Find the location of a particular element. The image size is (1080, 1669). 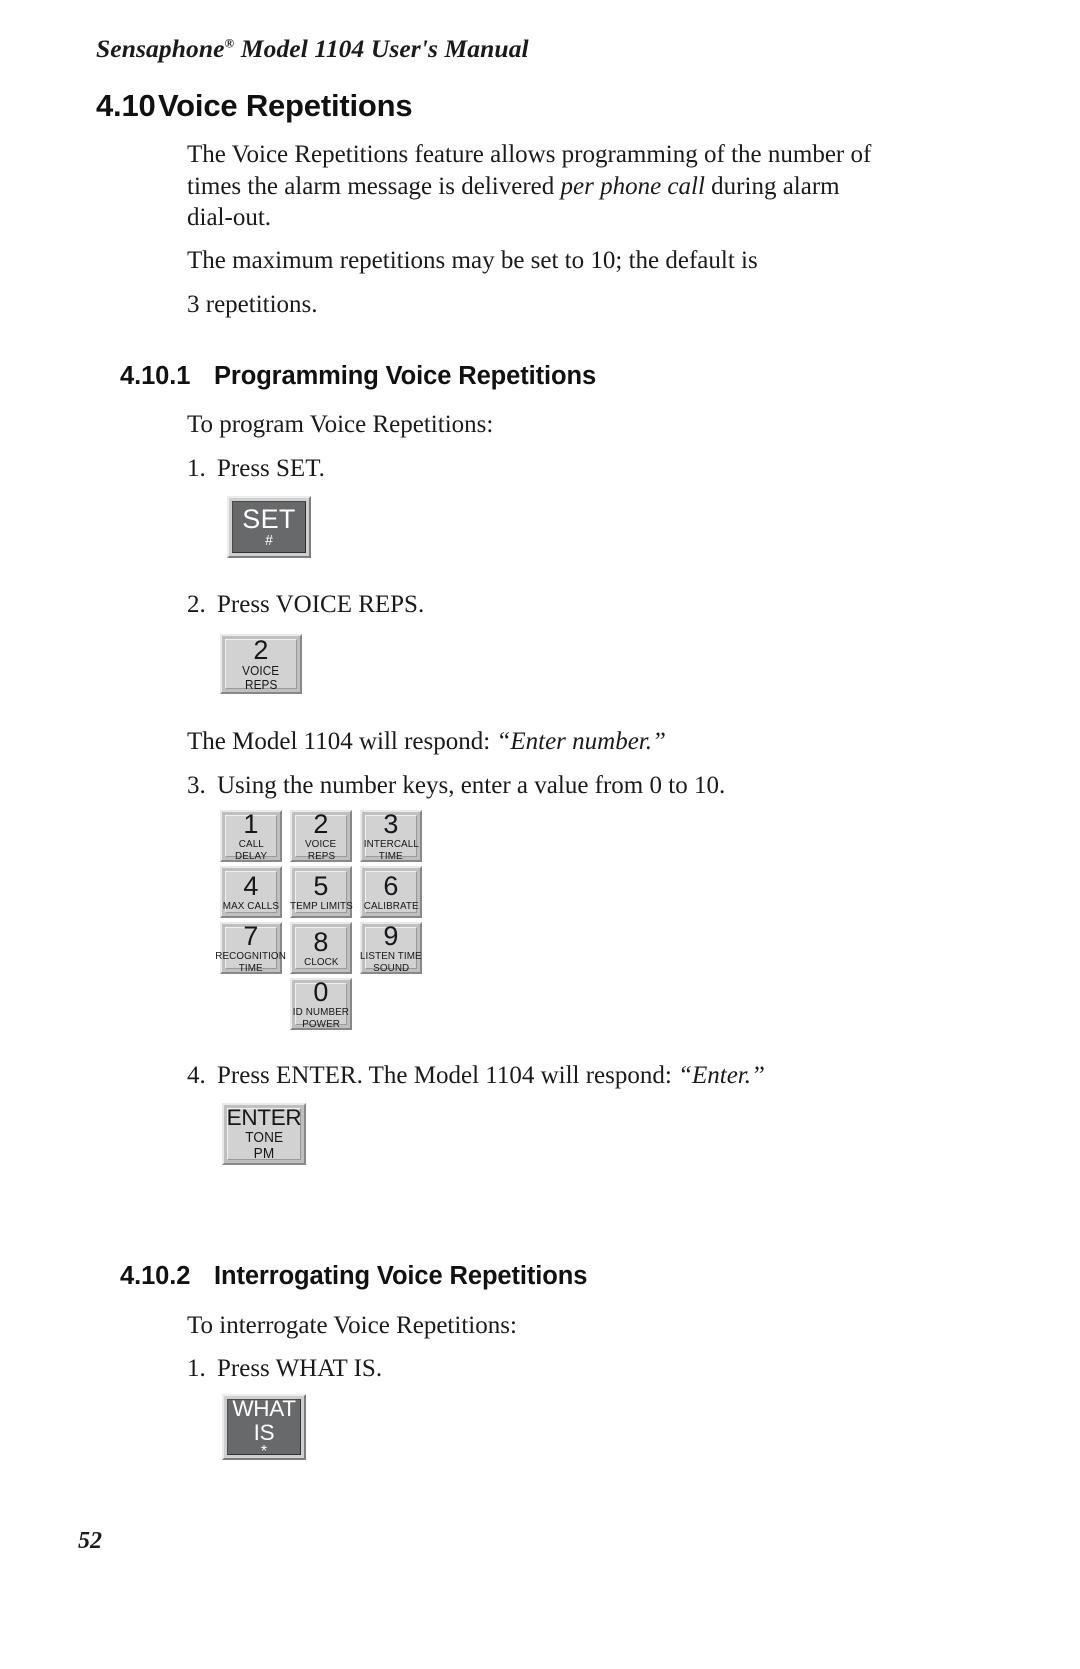

keypad-key-9-face: 9 LISTEN TIME SOUND is located at coordinates (391, 947).